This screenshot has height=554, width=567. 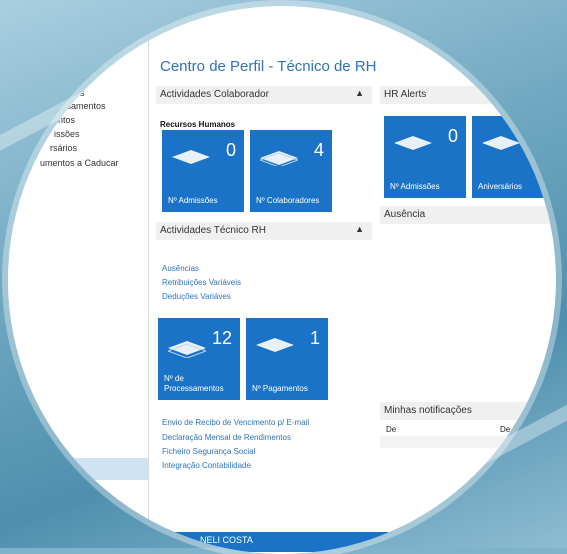 What do you see at coordinates (500, 186) in the screenshot?
I see `tile-label: Aniversários` at bounding box center [500, 186].